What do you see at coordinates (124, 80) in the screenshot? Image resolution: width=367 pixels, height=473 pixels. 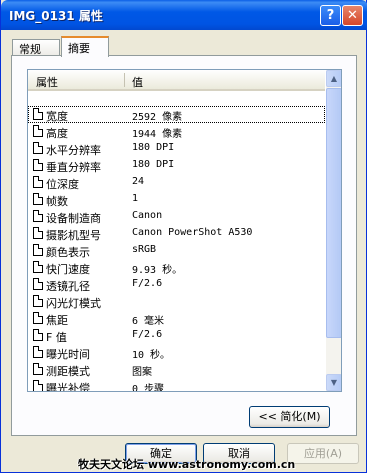 I see `header-divider` at bounding box center [124, 80].